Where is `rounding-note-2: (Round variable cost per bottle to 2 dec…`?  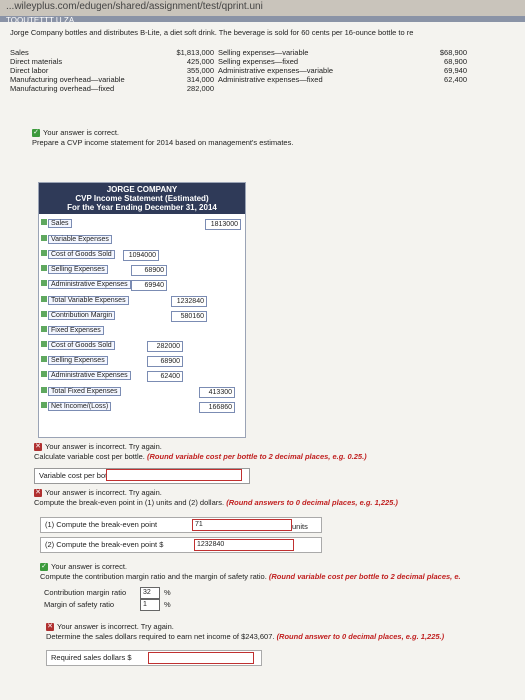 rounding-note-2: (Round variable cost per bottle to 2 dec… is located at coordinates (257, 456).